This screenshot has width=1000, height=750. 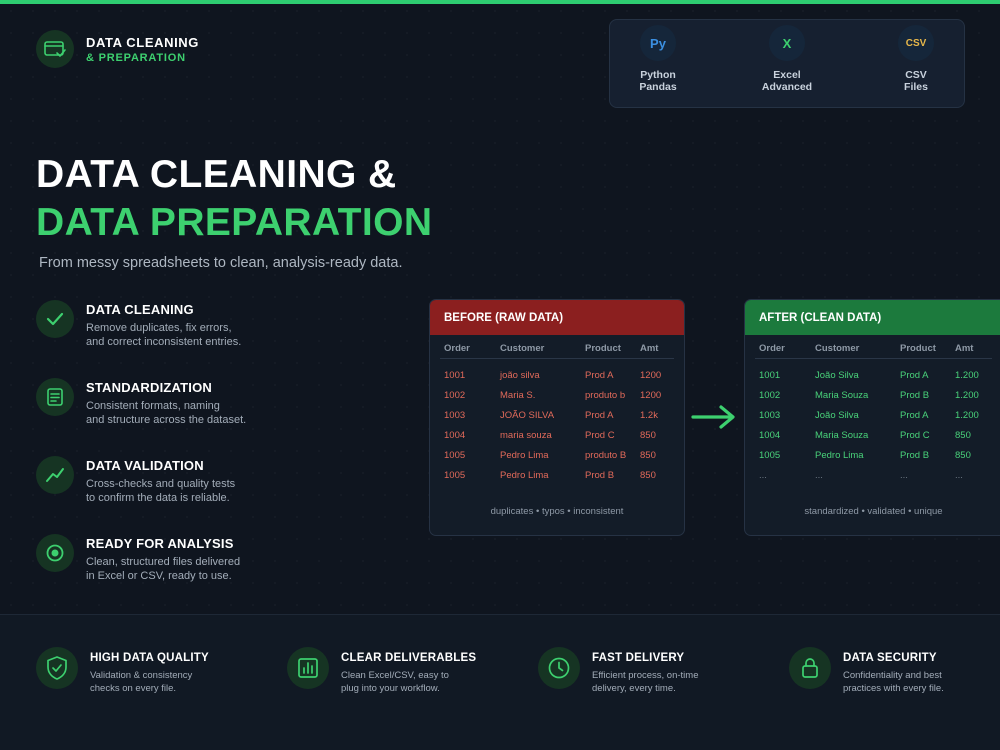 What do you see at coordinates (149, 387) in the screenshot?
I see `feature-title: STANDARDIZATION` at bounding box center [149, 387].